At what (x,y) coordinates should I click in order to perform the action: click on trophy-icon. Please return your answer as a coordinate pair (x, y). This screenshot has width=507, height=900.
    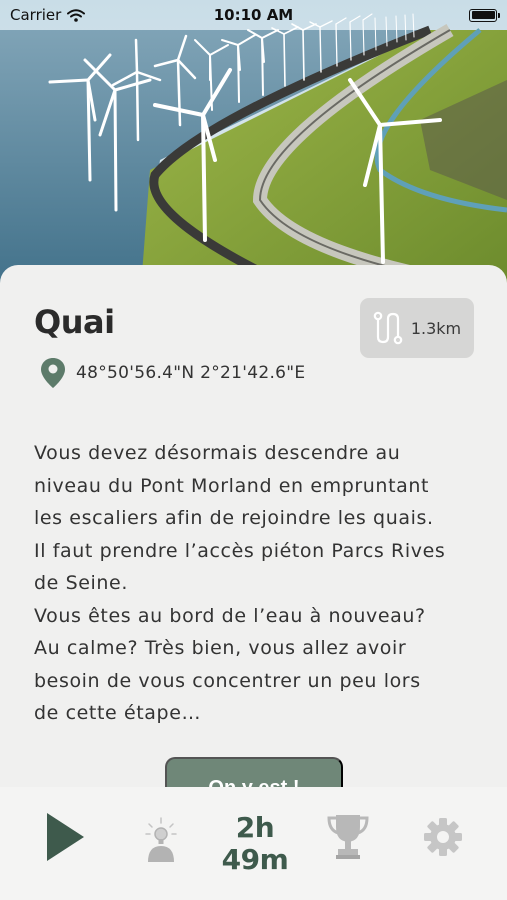
    Looking at the image, I should click on (348, 837).